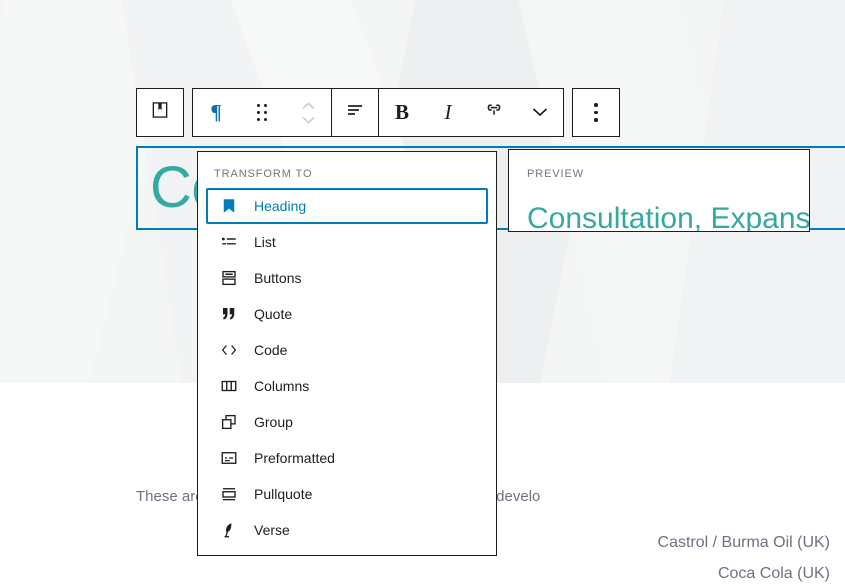 The width and height of the screenshot is (845, 587). What do you see at coordinates (229, 314) in the screenshot?
I see `quote-icon` at bounding box center [229, 314].